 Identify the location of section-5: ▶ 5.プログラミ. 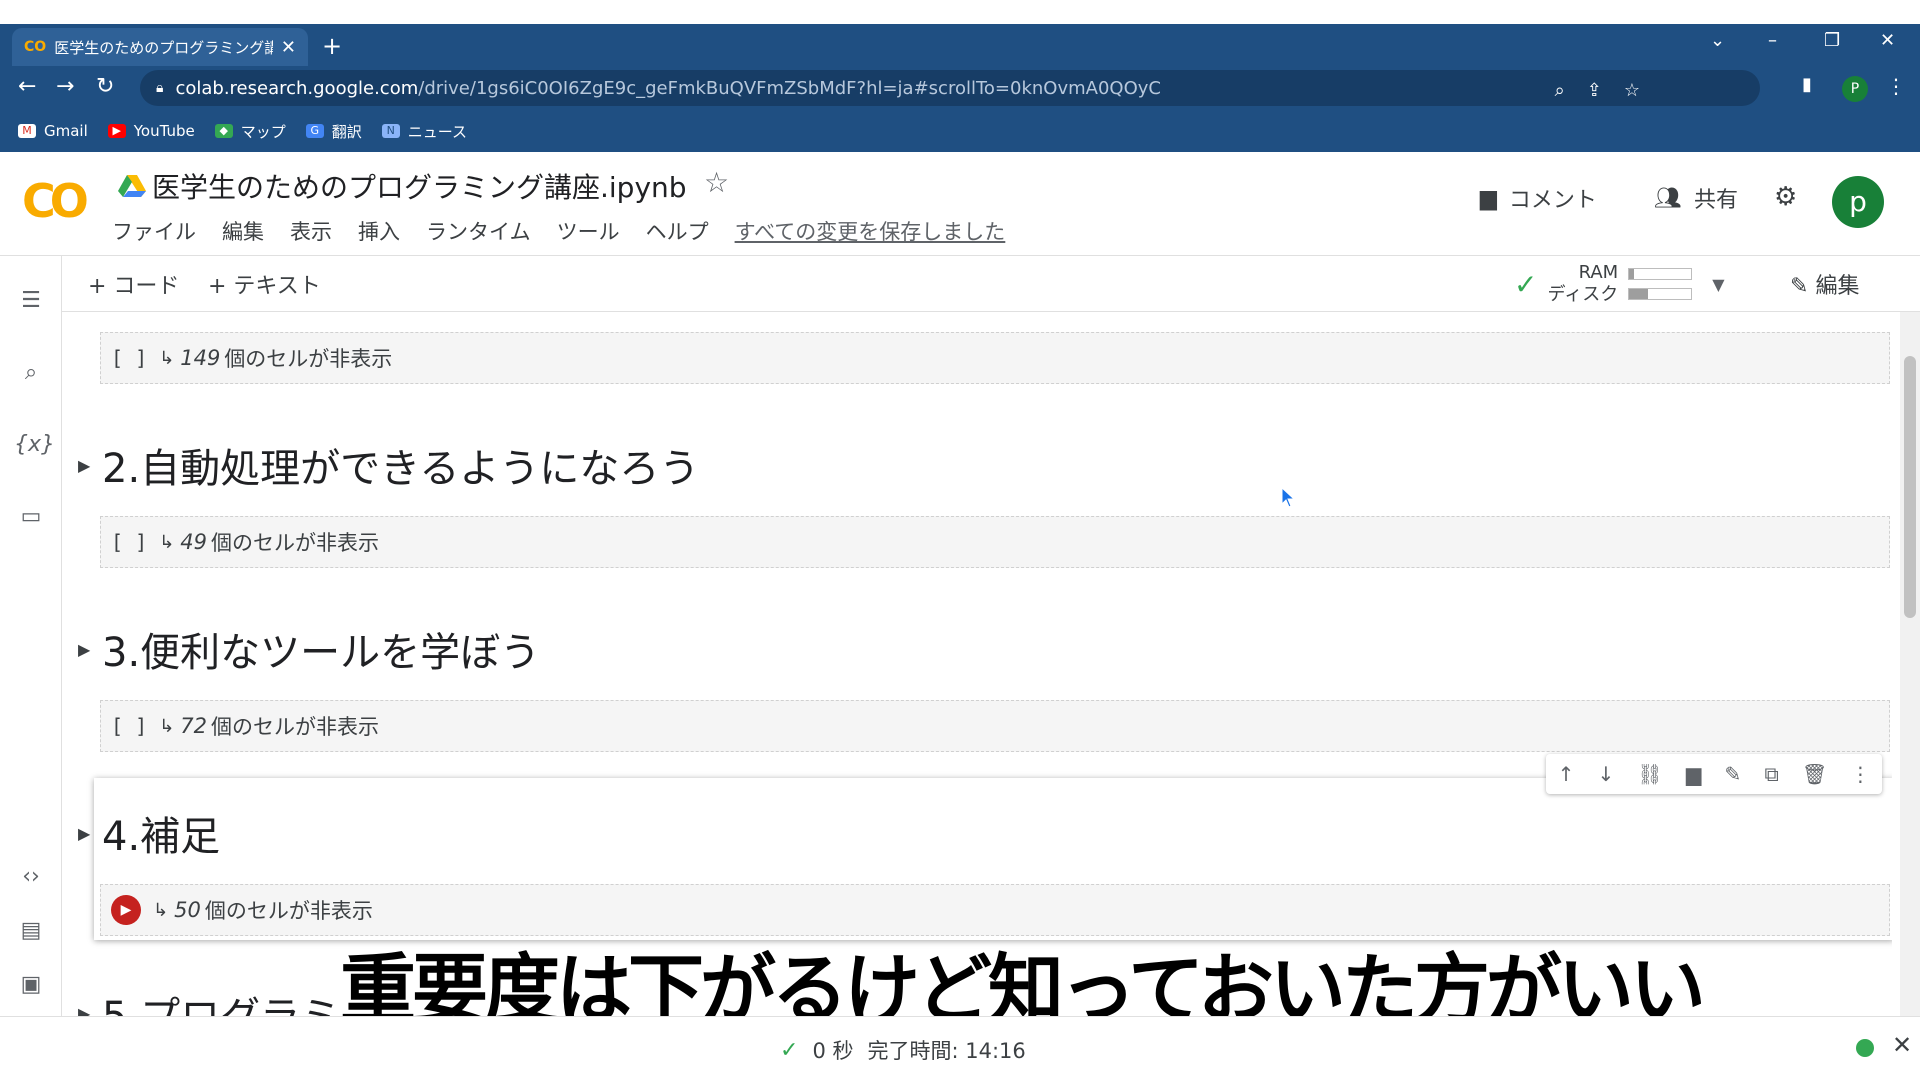
(209, 1000).